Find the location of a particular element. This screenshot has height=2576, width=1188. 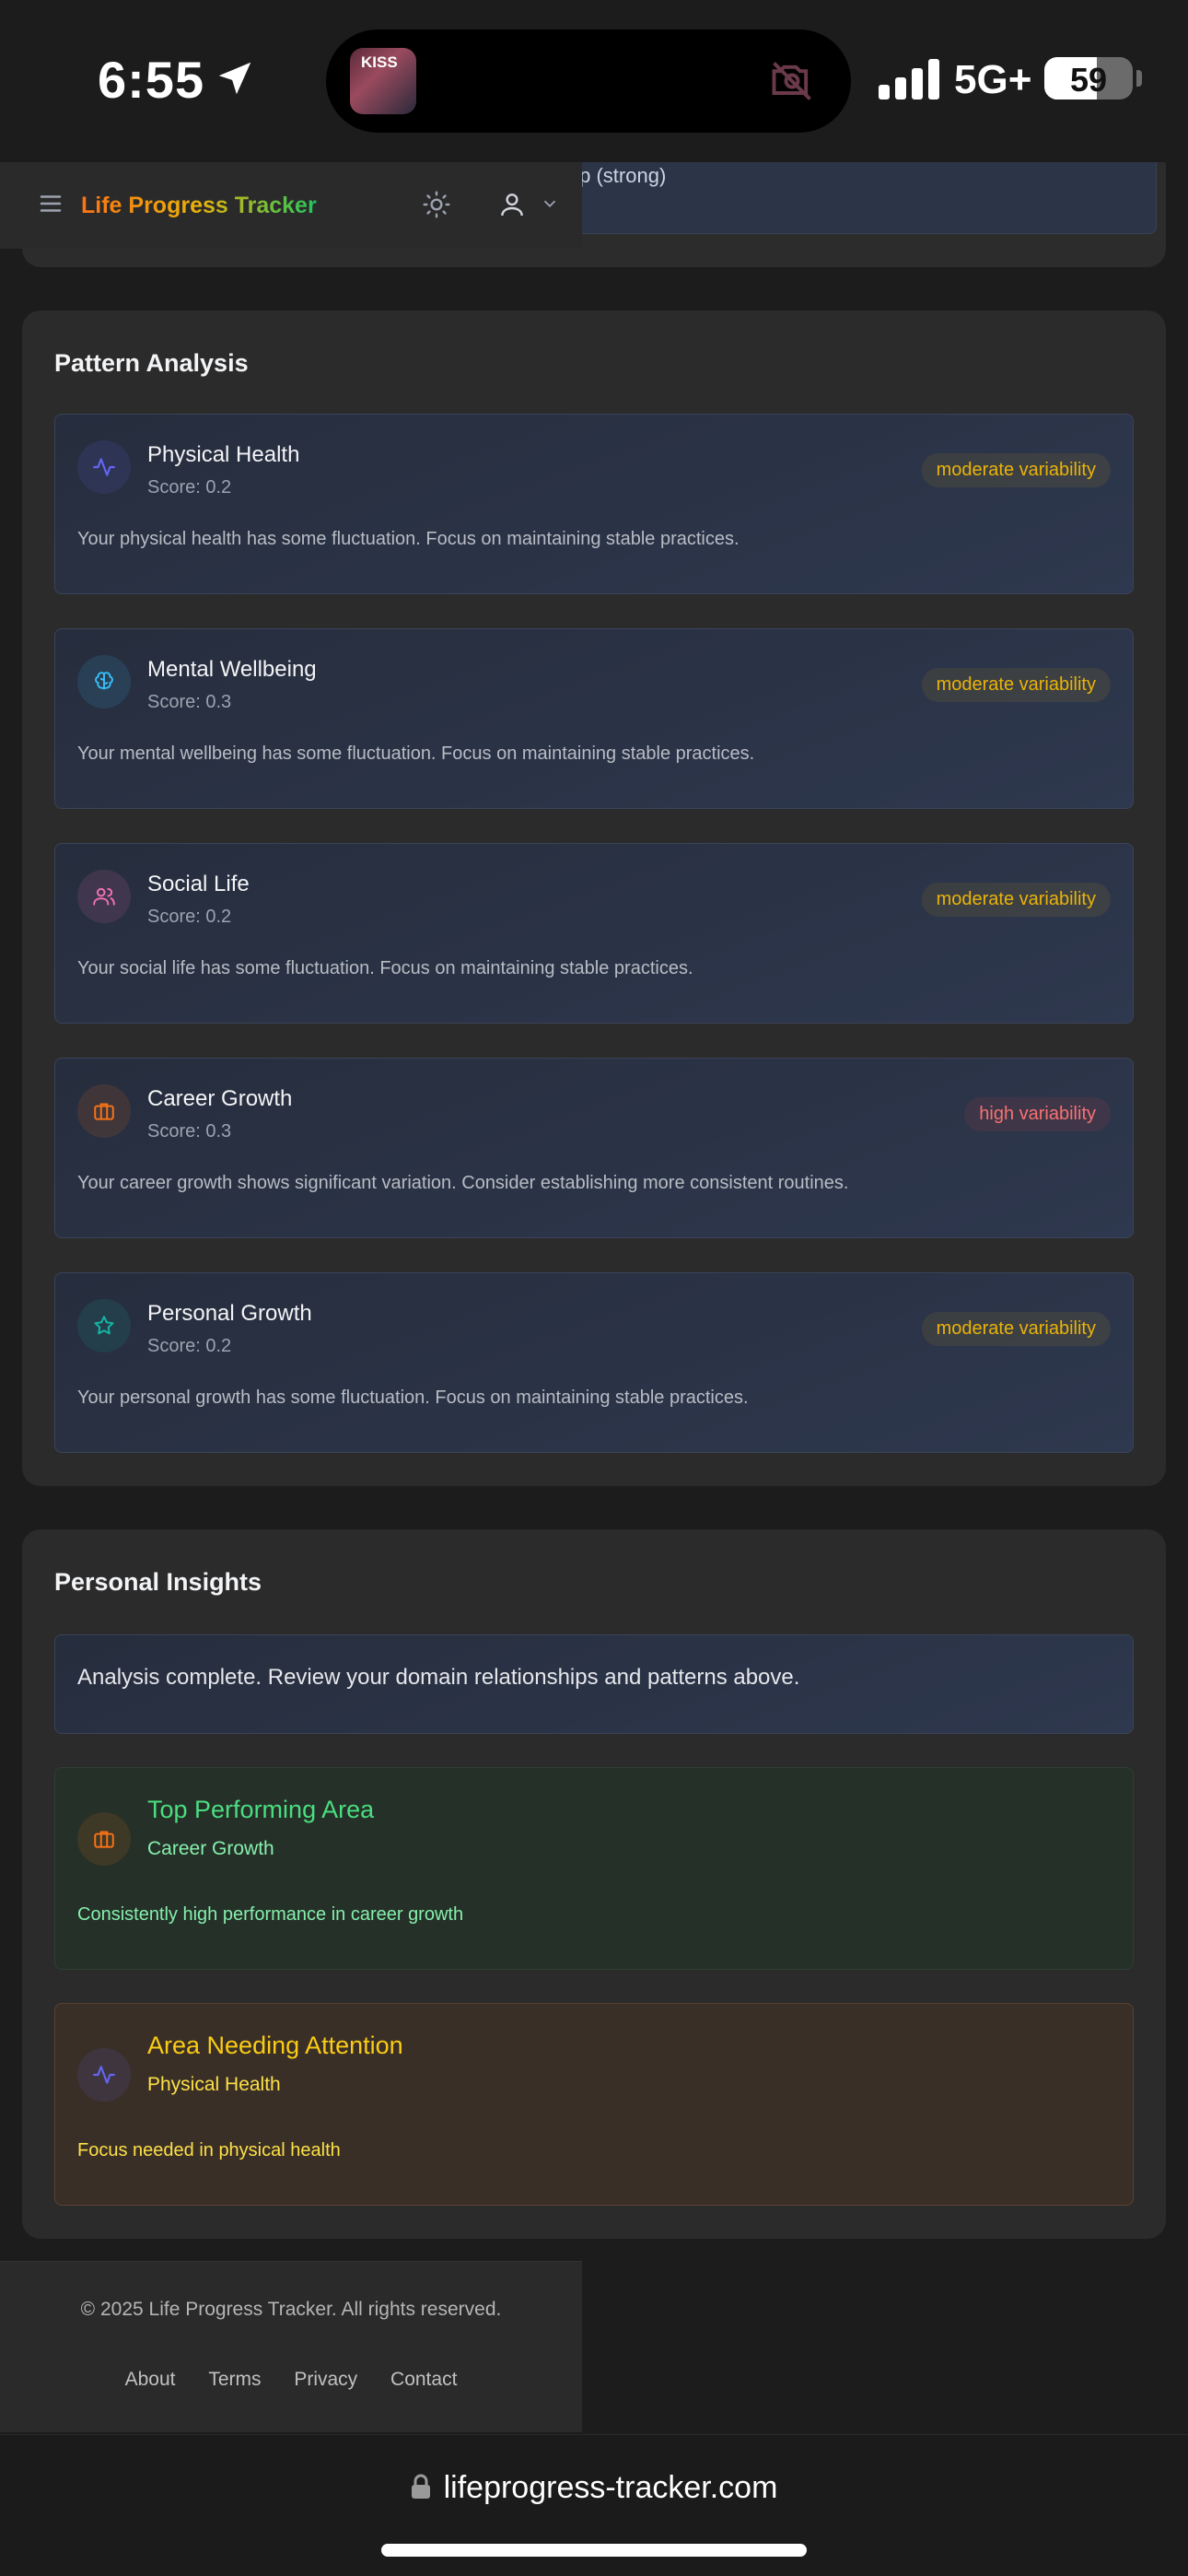

footer-link-terms: Terms is located at coordinates (234, 2379).